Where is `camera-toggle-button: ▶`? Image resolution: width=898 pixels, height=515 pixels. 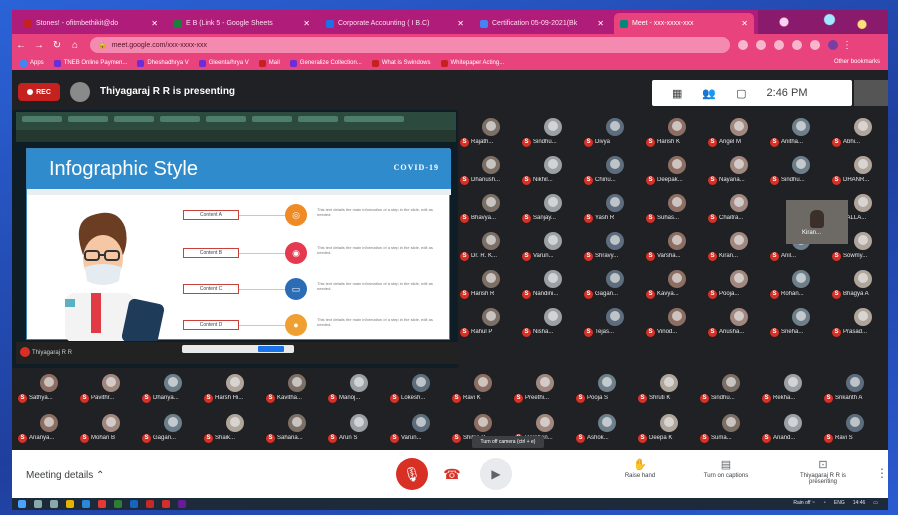
camera-toggle-button: ▶ is located at coordinates (496, 474).